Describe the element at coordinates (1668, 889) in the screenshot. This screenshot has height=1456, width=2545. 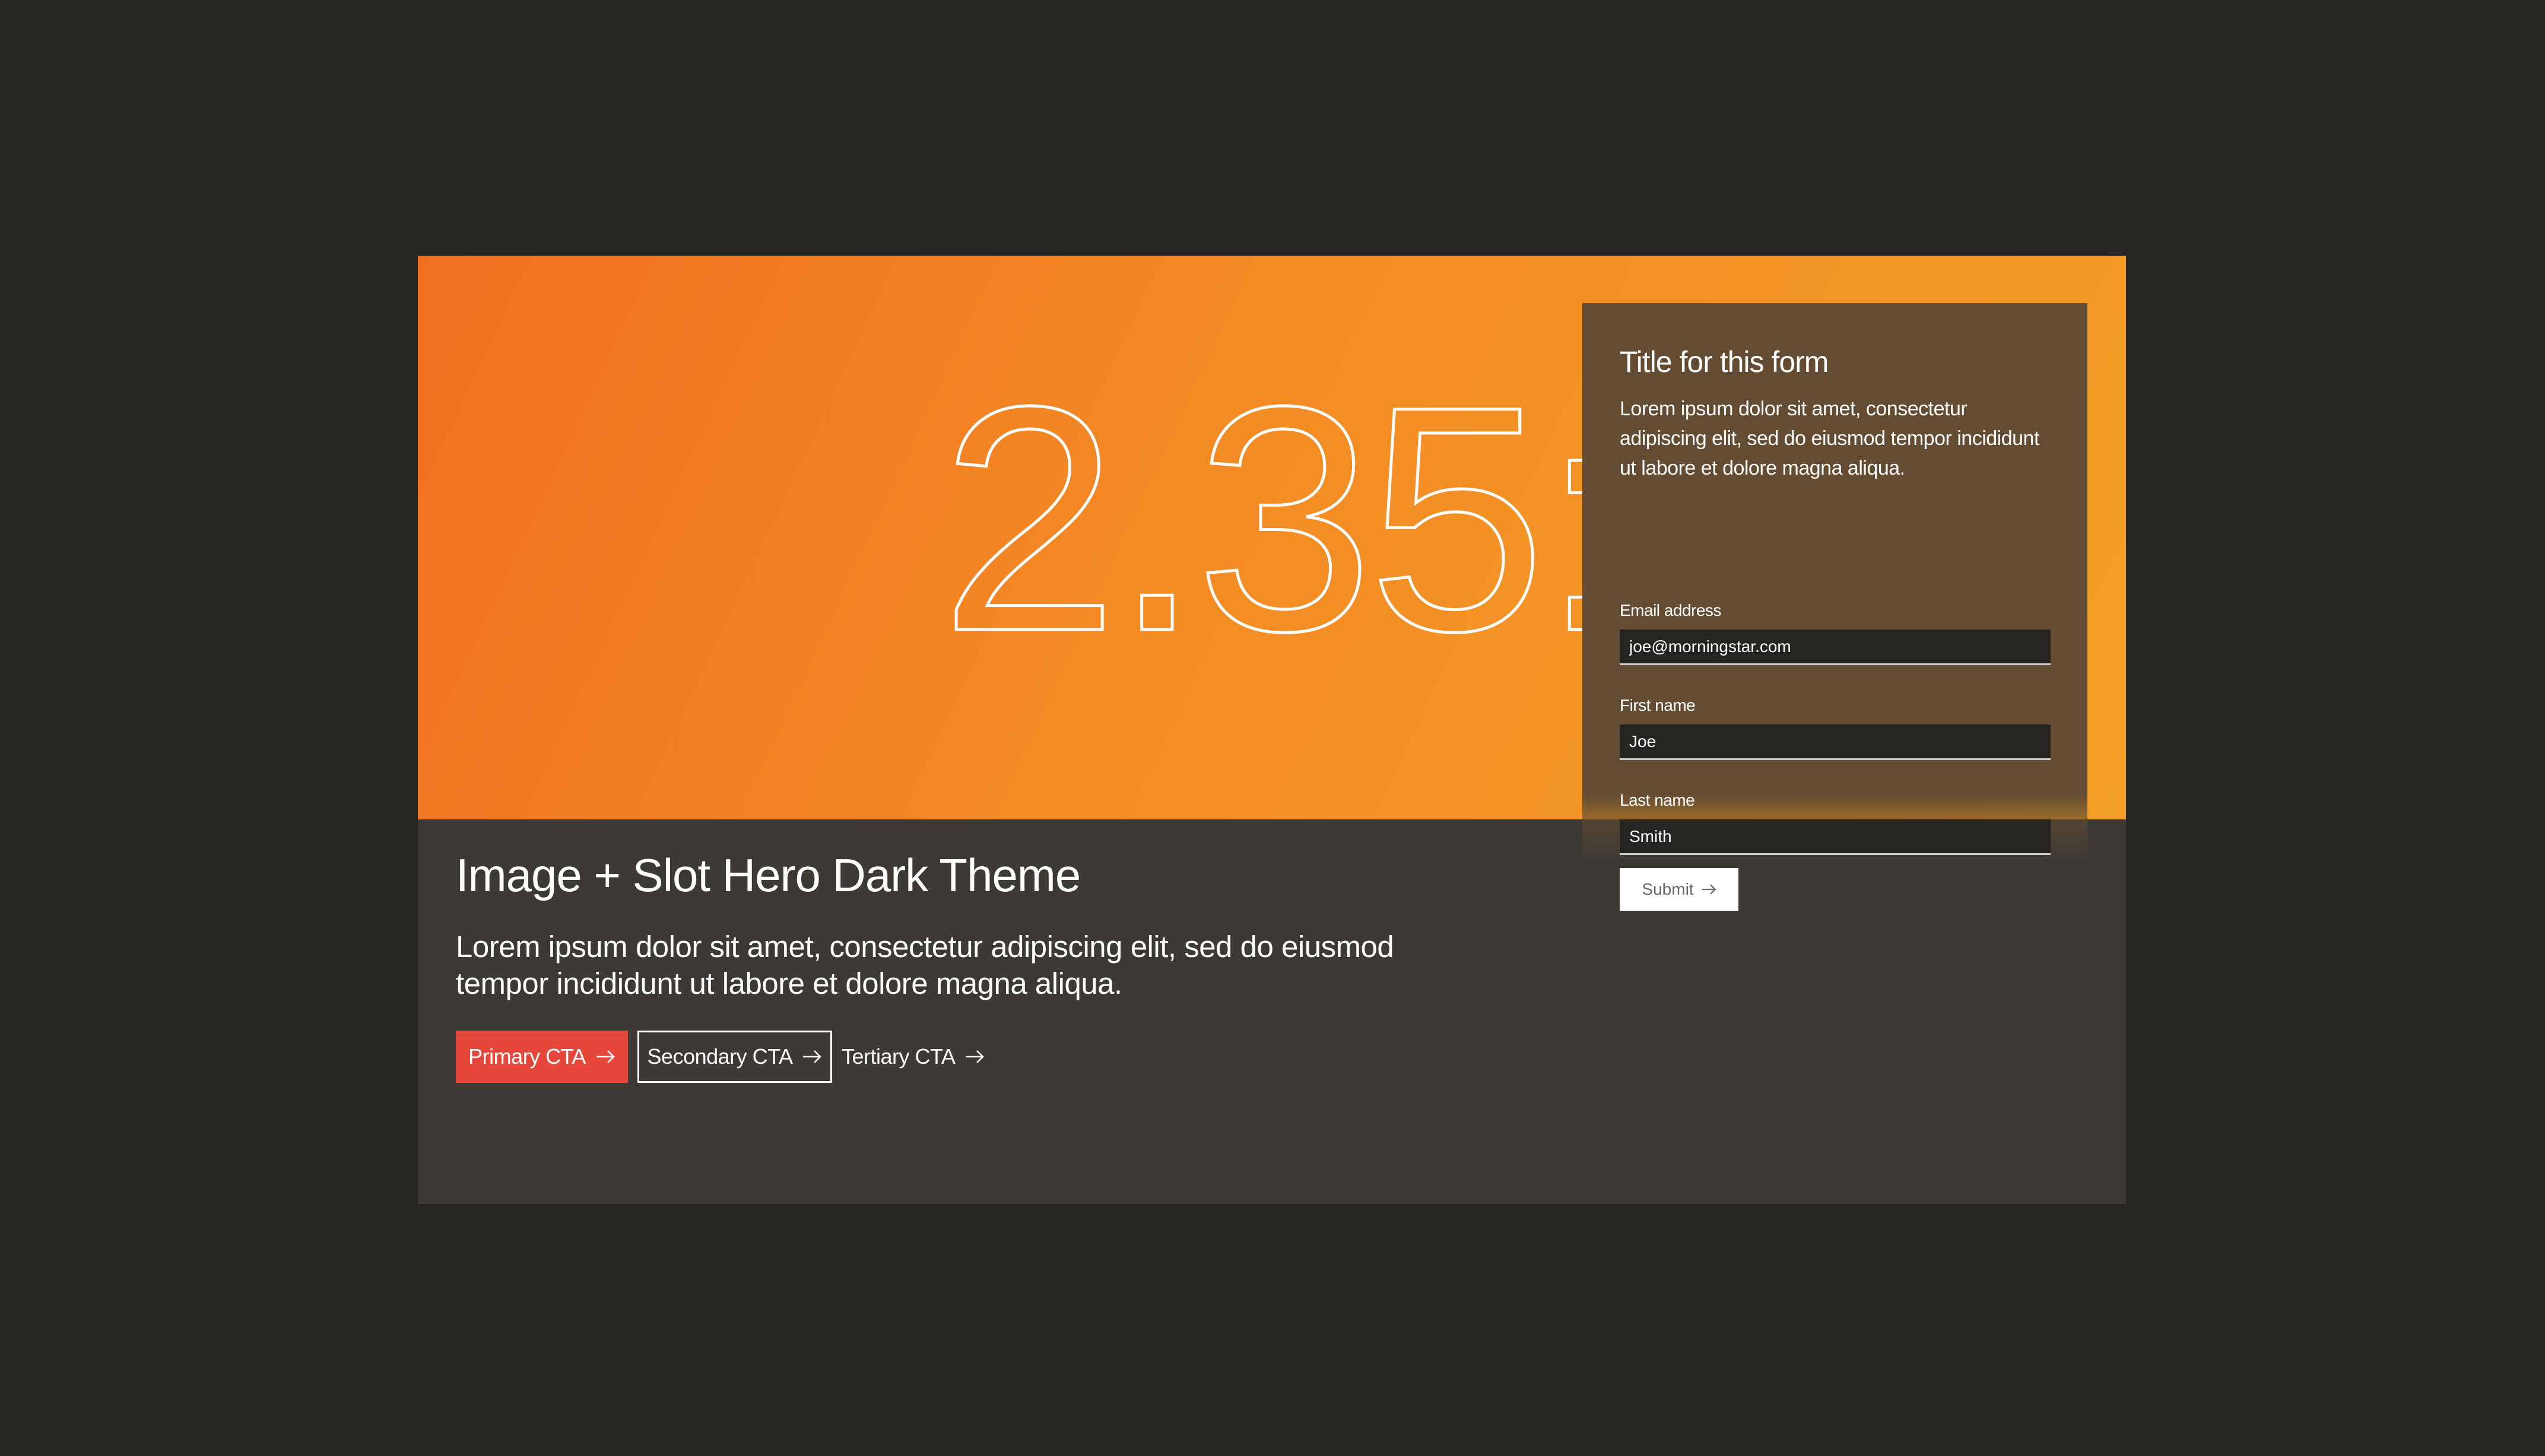
I see `submit-label: Submit` at that location.